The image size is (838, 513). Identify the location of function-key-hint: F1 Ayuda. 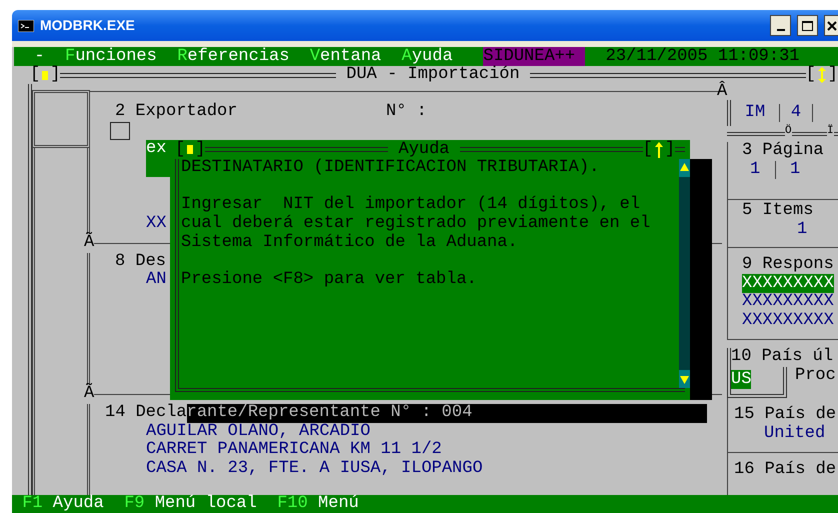
(63, 504).